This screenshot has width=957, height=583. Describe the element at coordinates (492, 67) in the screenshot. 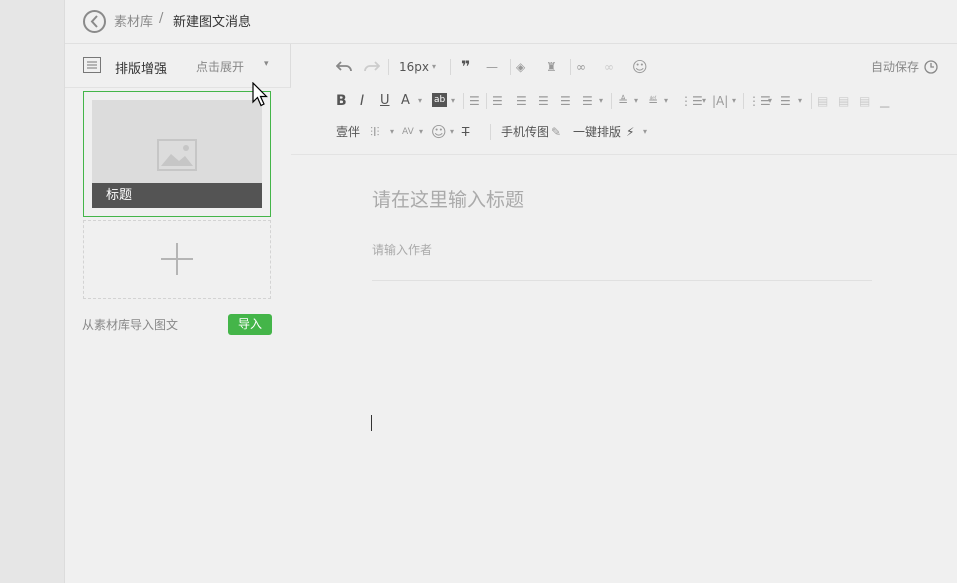

I see `horizontal-rule-icon: —` at that location.